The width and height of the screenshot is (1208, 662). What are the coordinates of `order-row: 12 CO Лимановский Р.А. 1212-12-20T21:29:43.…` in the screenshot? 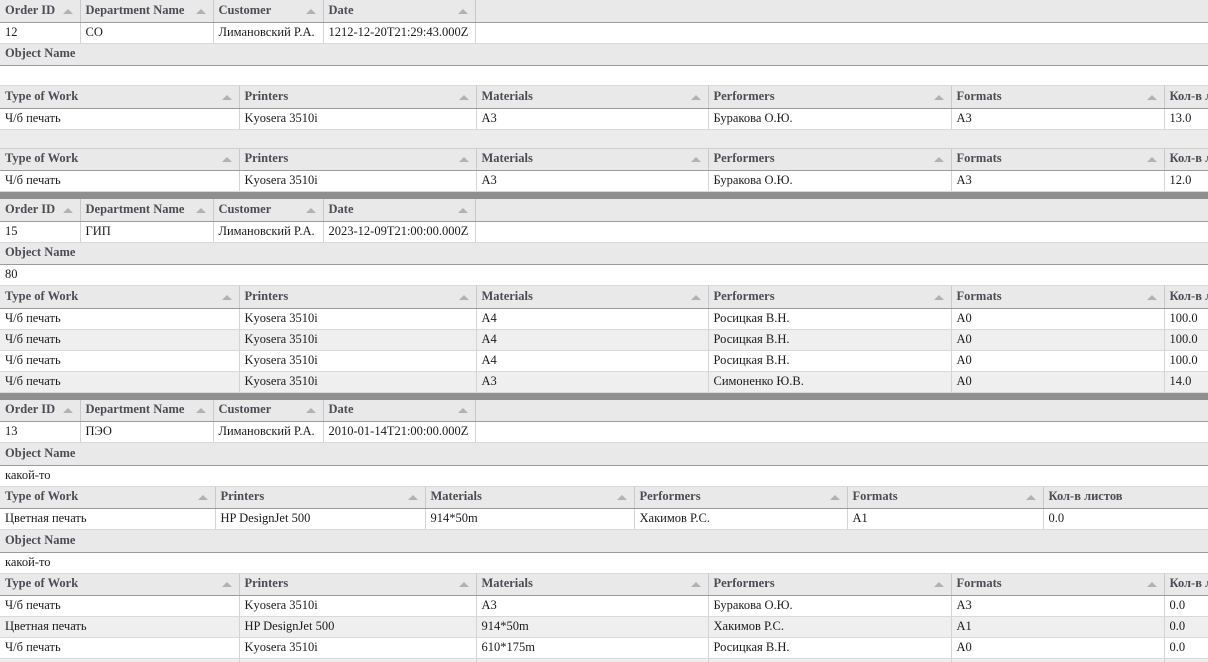 It's located at (604, 33).